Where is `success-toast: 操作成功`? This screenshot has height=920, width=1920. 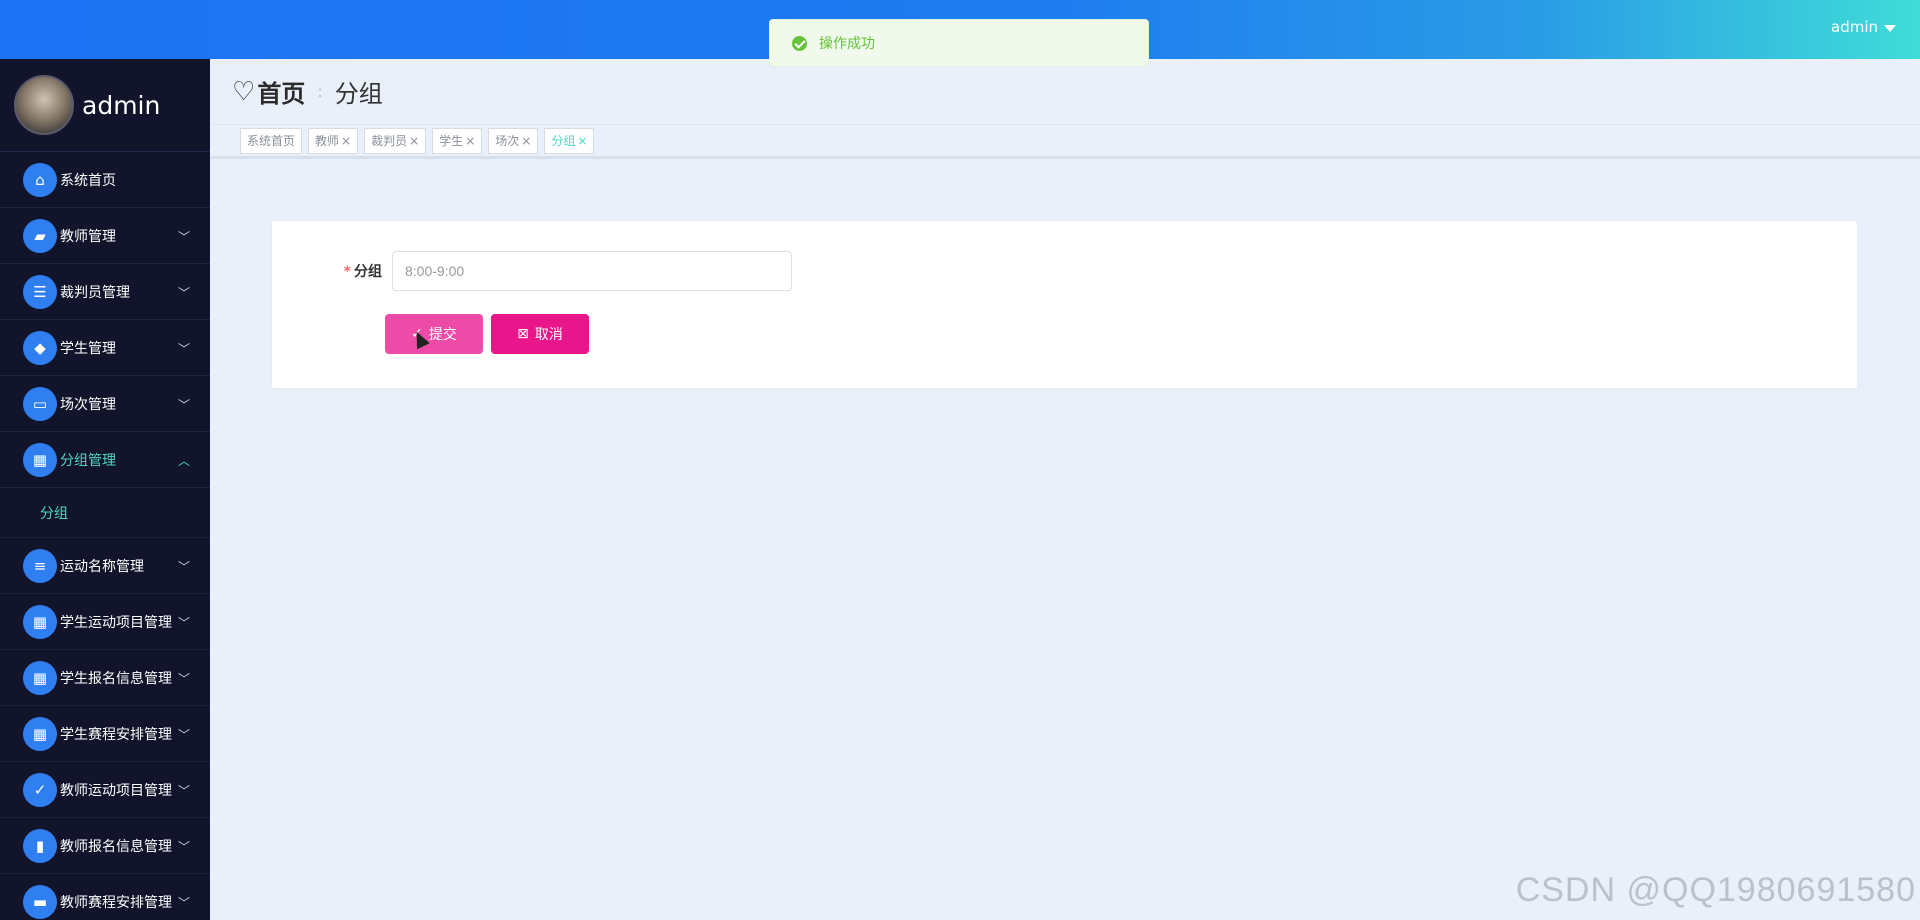 success-toast: 操作成功 is located at coordinates (959, 43).